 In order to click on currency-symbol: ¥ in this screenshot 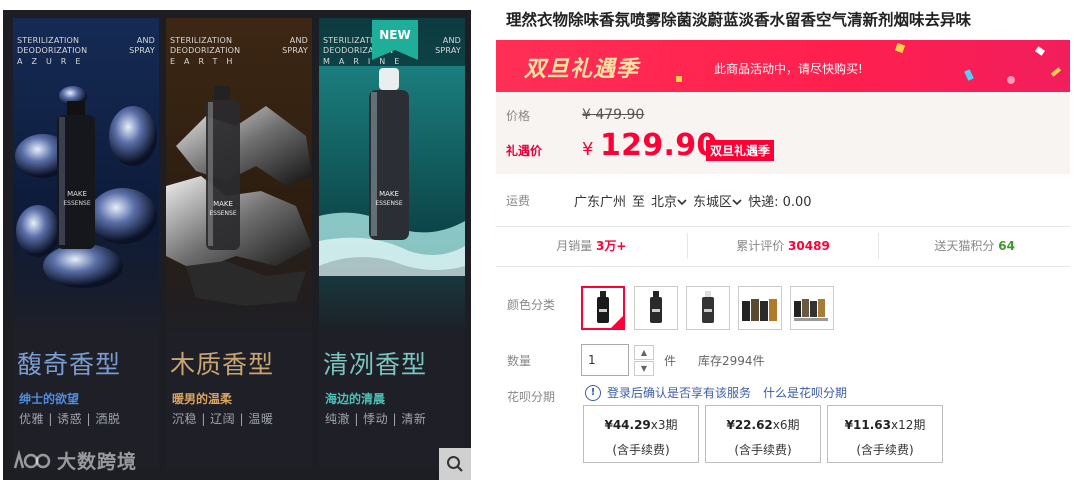, I will do `click(588, 149)`.